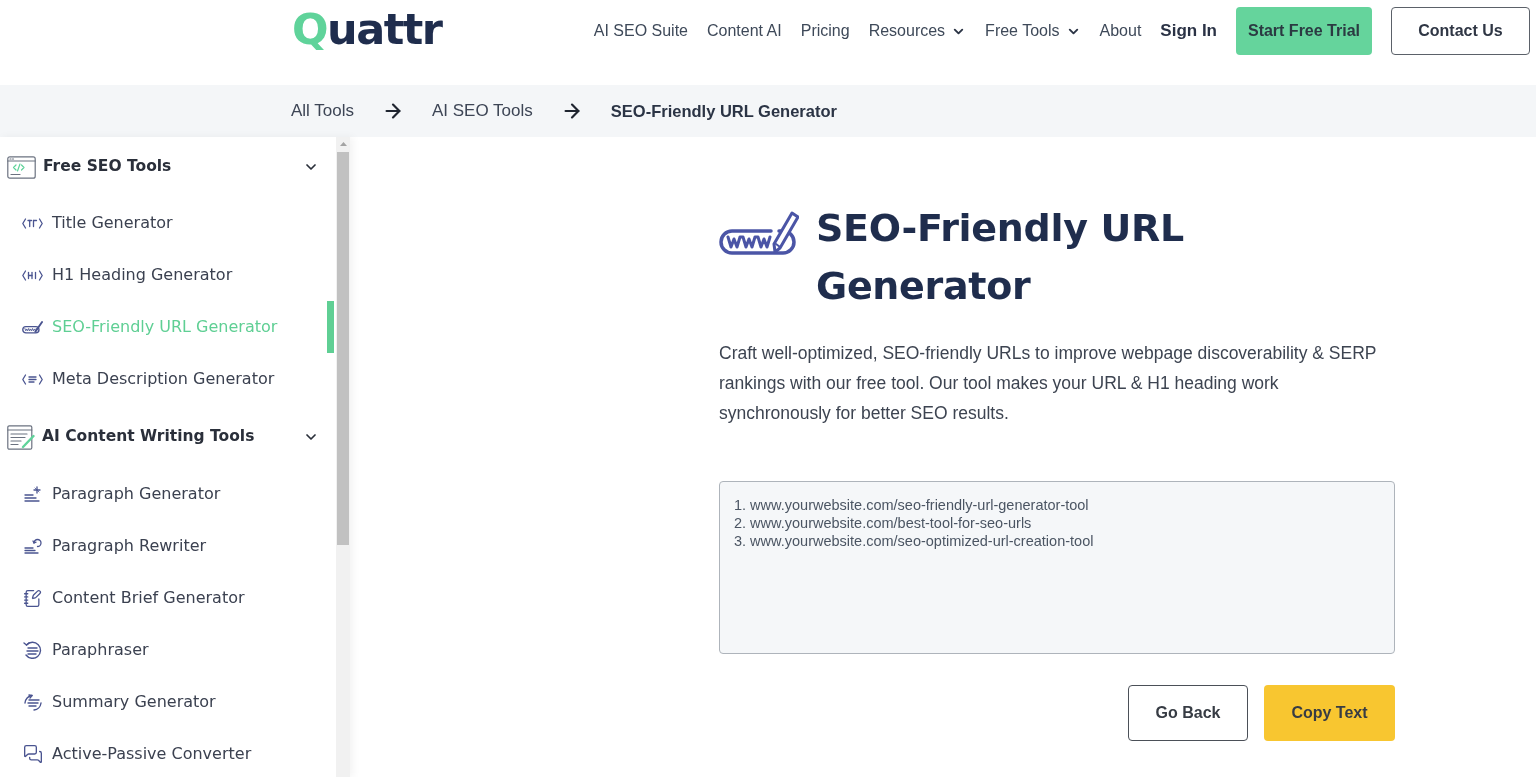  What do you see at coordinates (32, 598) in the screenshot?
I see `notepad-pen-icon` at bounding box center [32, 598].